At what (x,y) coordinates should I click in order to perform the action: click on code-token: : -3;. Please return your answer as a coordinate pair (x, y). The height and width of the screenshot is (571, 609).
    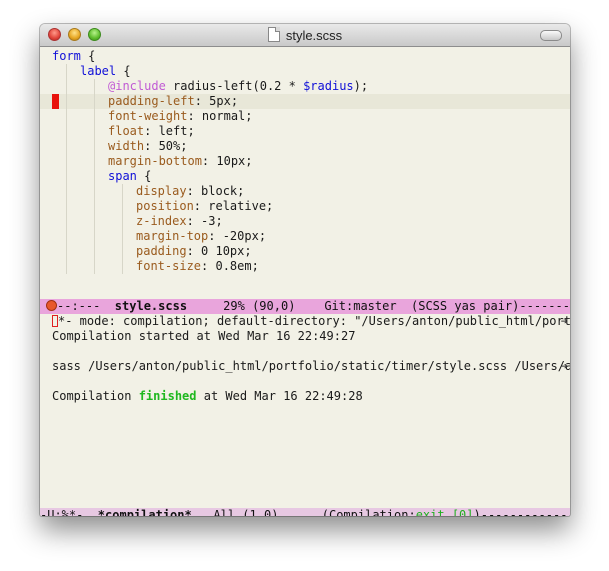
    Looking at the image, I should click on (204, 221).